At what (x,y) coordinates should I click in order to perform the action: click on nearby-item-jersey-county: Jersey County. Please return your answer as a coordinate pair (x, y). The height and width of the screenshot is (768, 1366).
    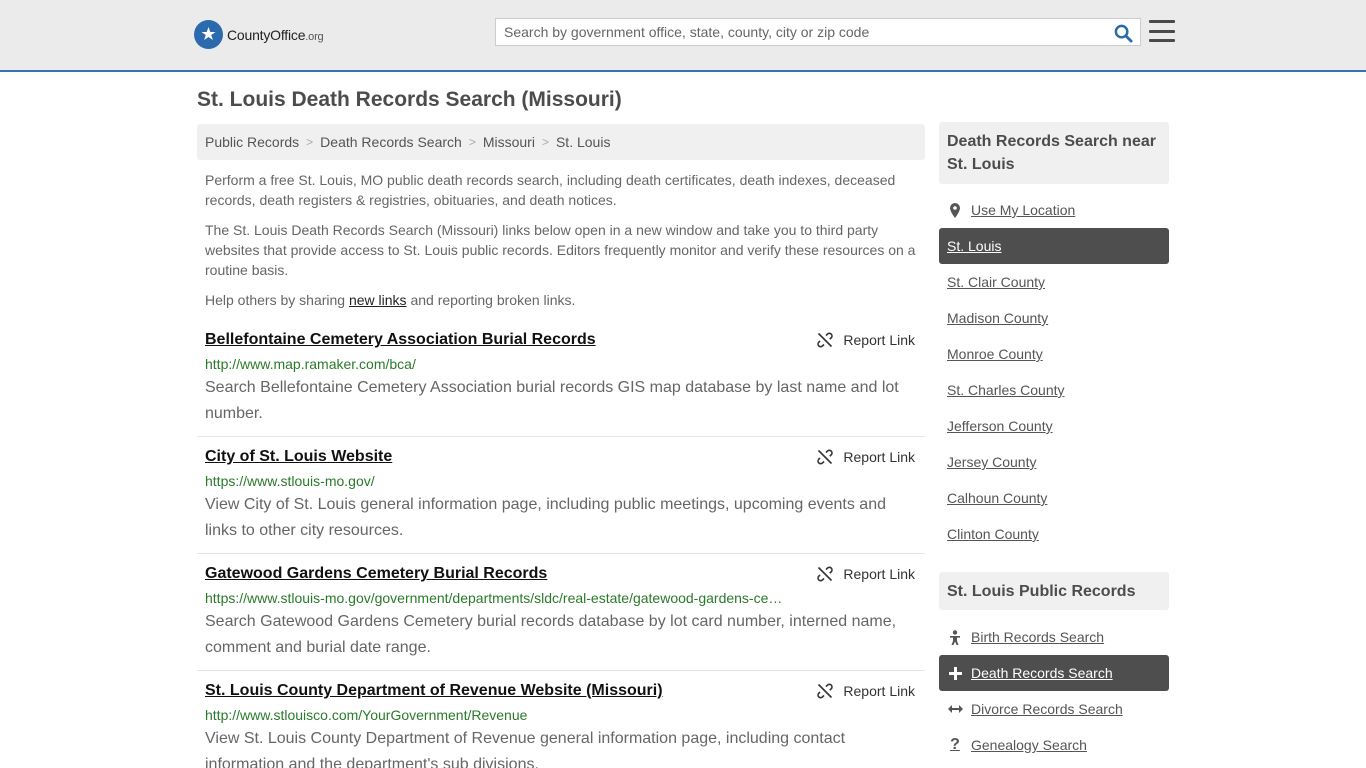
    Looking at the image, I should click on (1054, 462).